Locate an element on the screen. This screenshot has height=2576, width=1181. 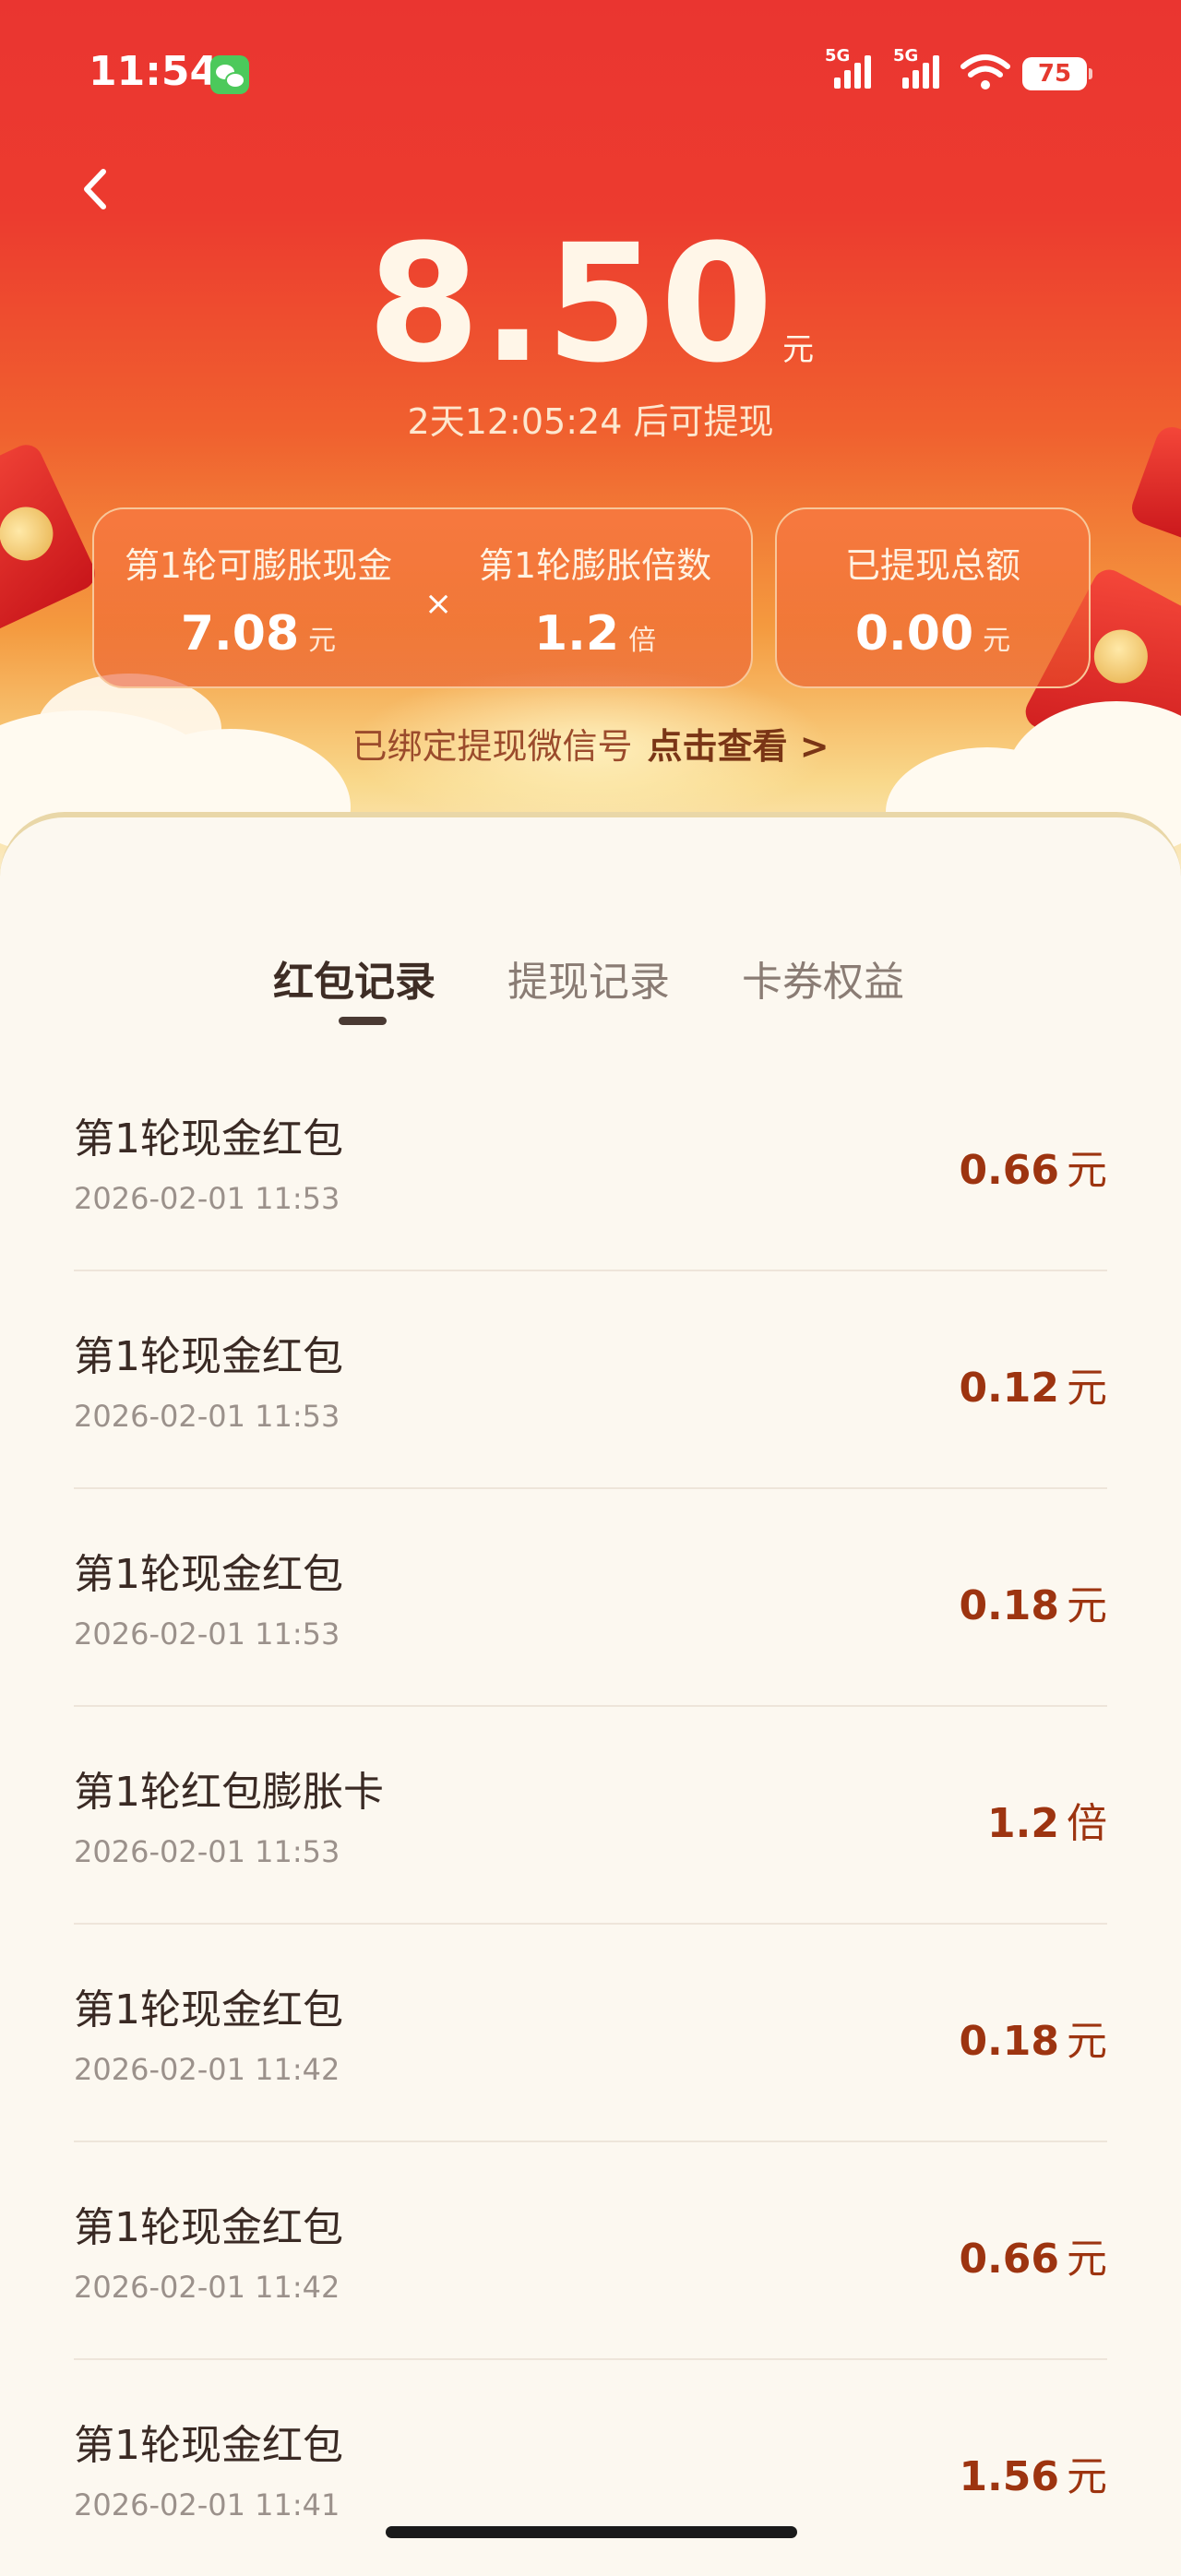
tab-red-packet-records: 红包记录 is located at coordinates (354, 978).